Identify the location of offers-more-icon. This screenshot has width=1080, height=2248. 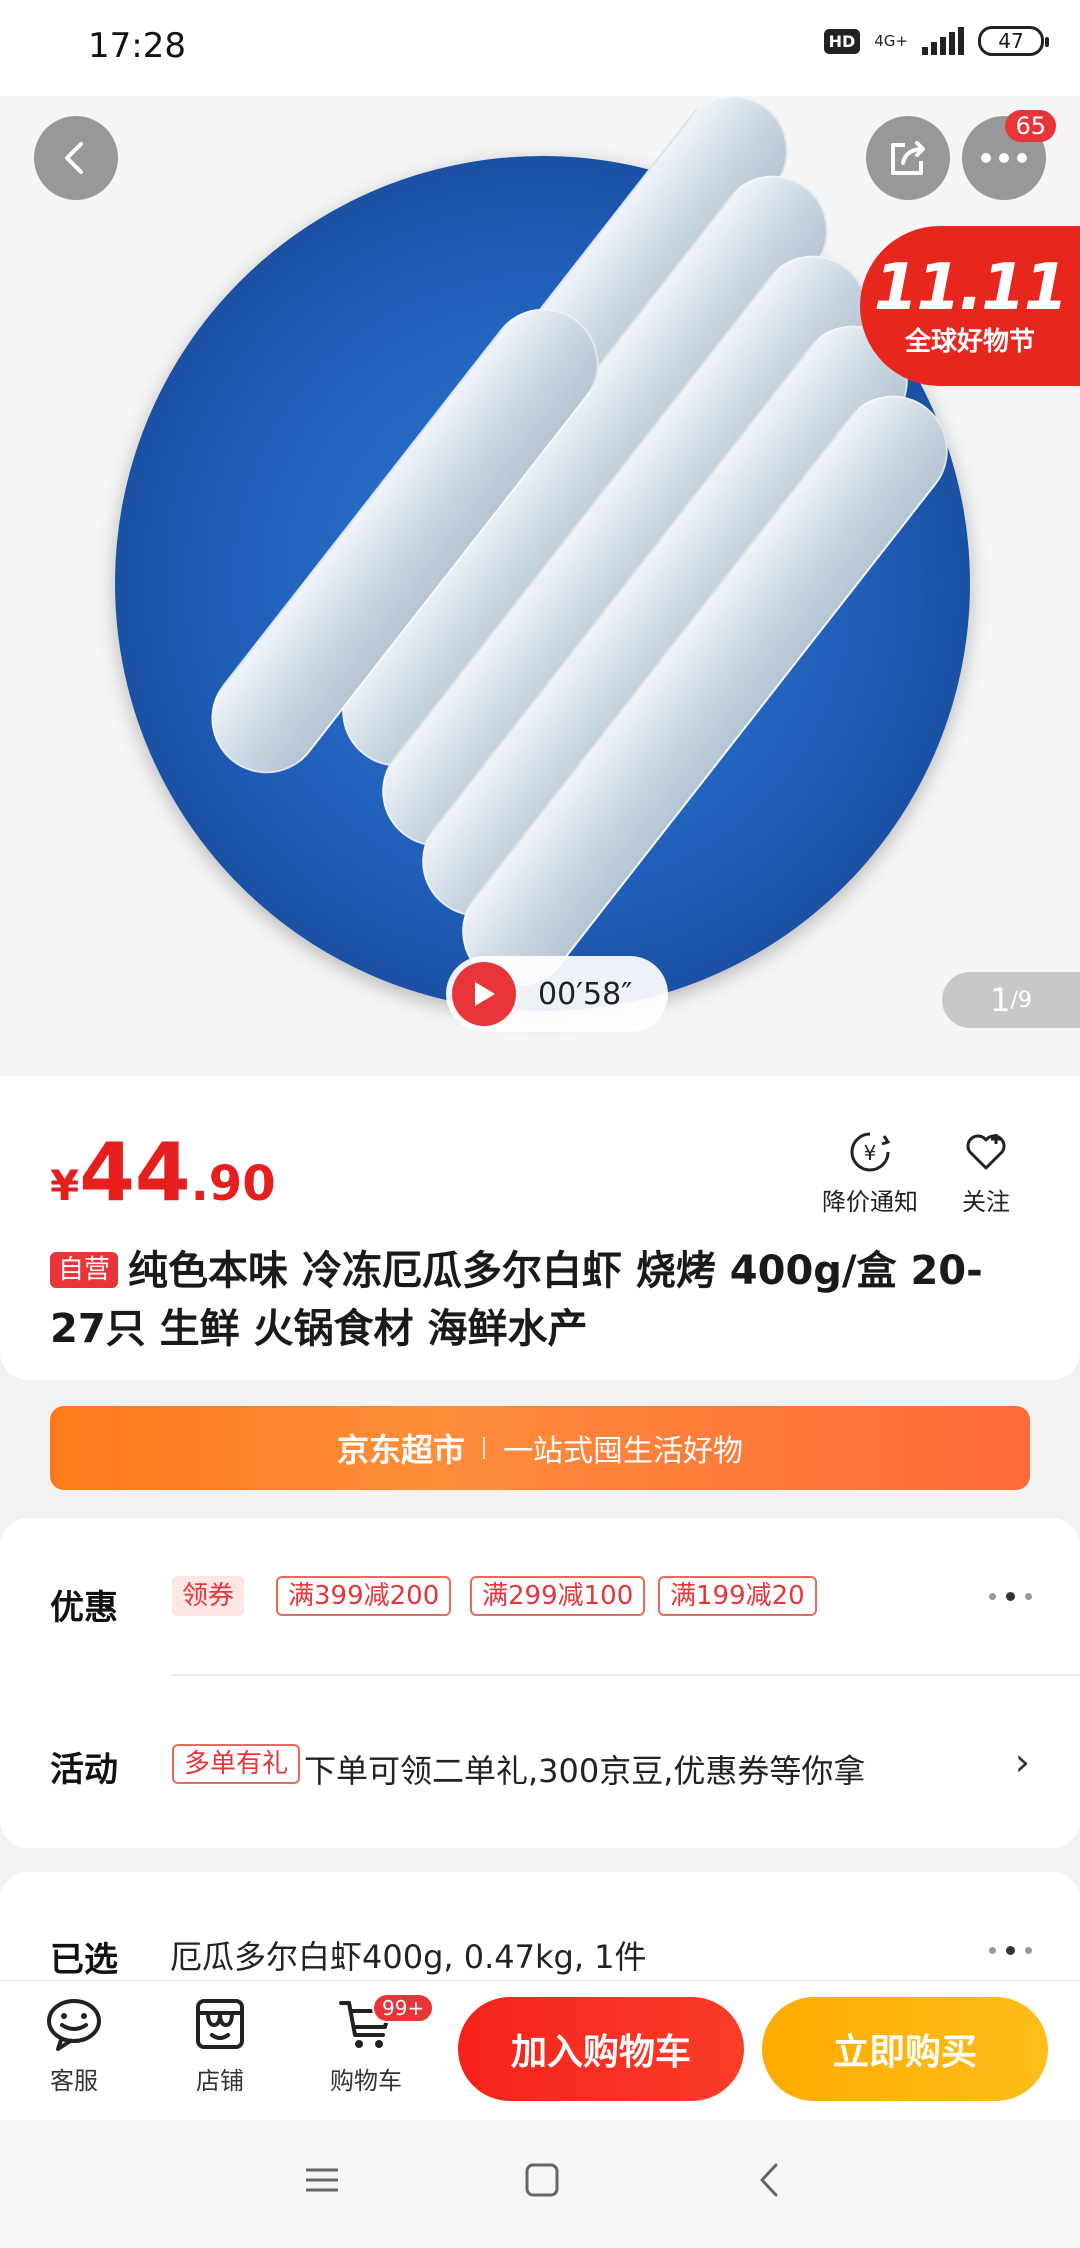
(1010, 1596).